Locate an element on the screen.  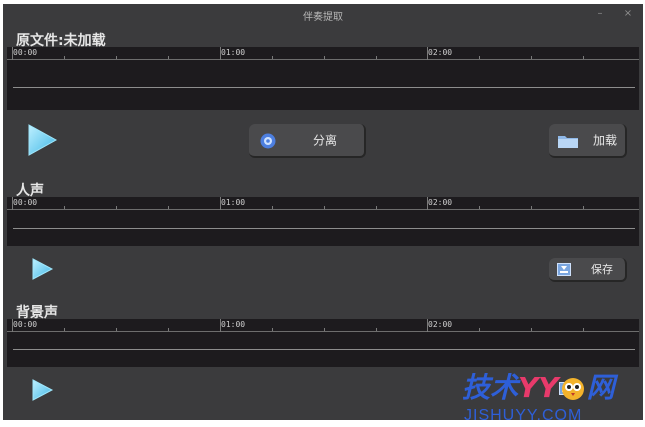
watermark-domain: JISHUYY.COM is located at coordinates (523, 415).